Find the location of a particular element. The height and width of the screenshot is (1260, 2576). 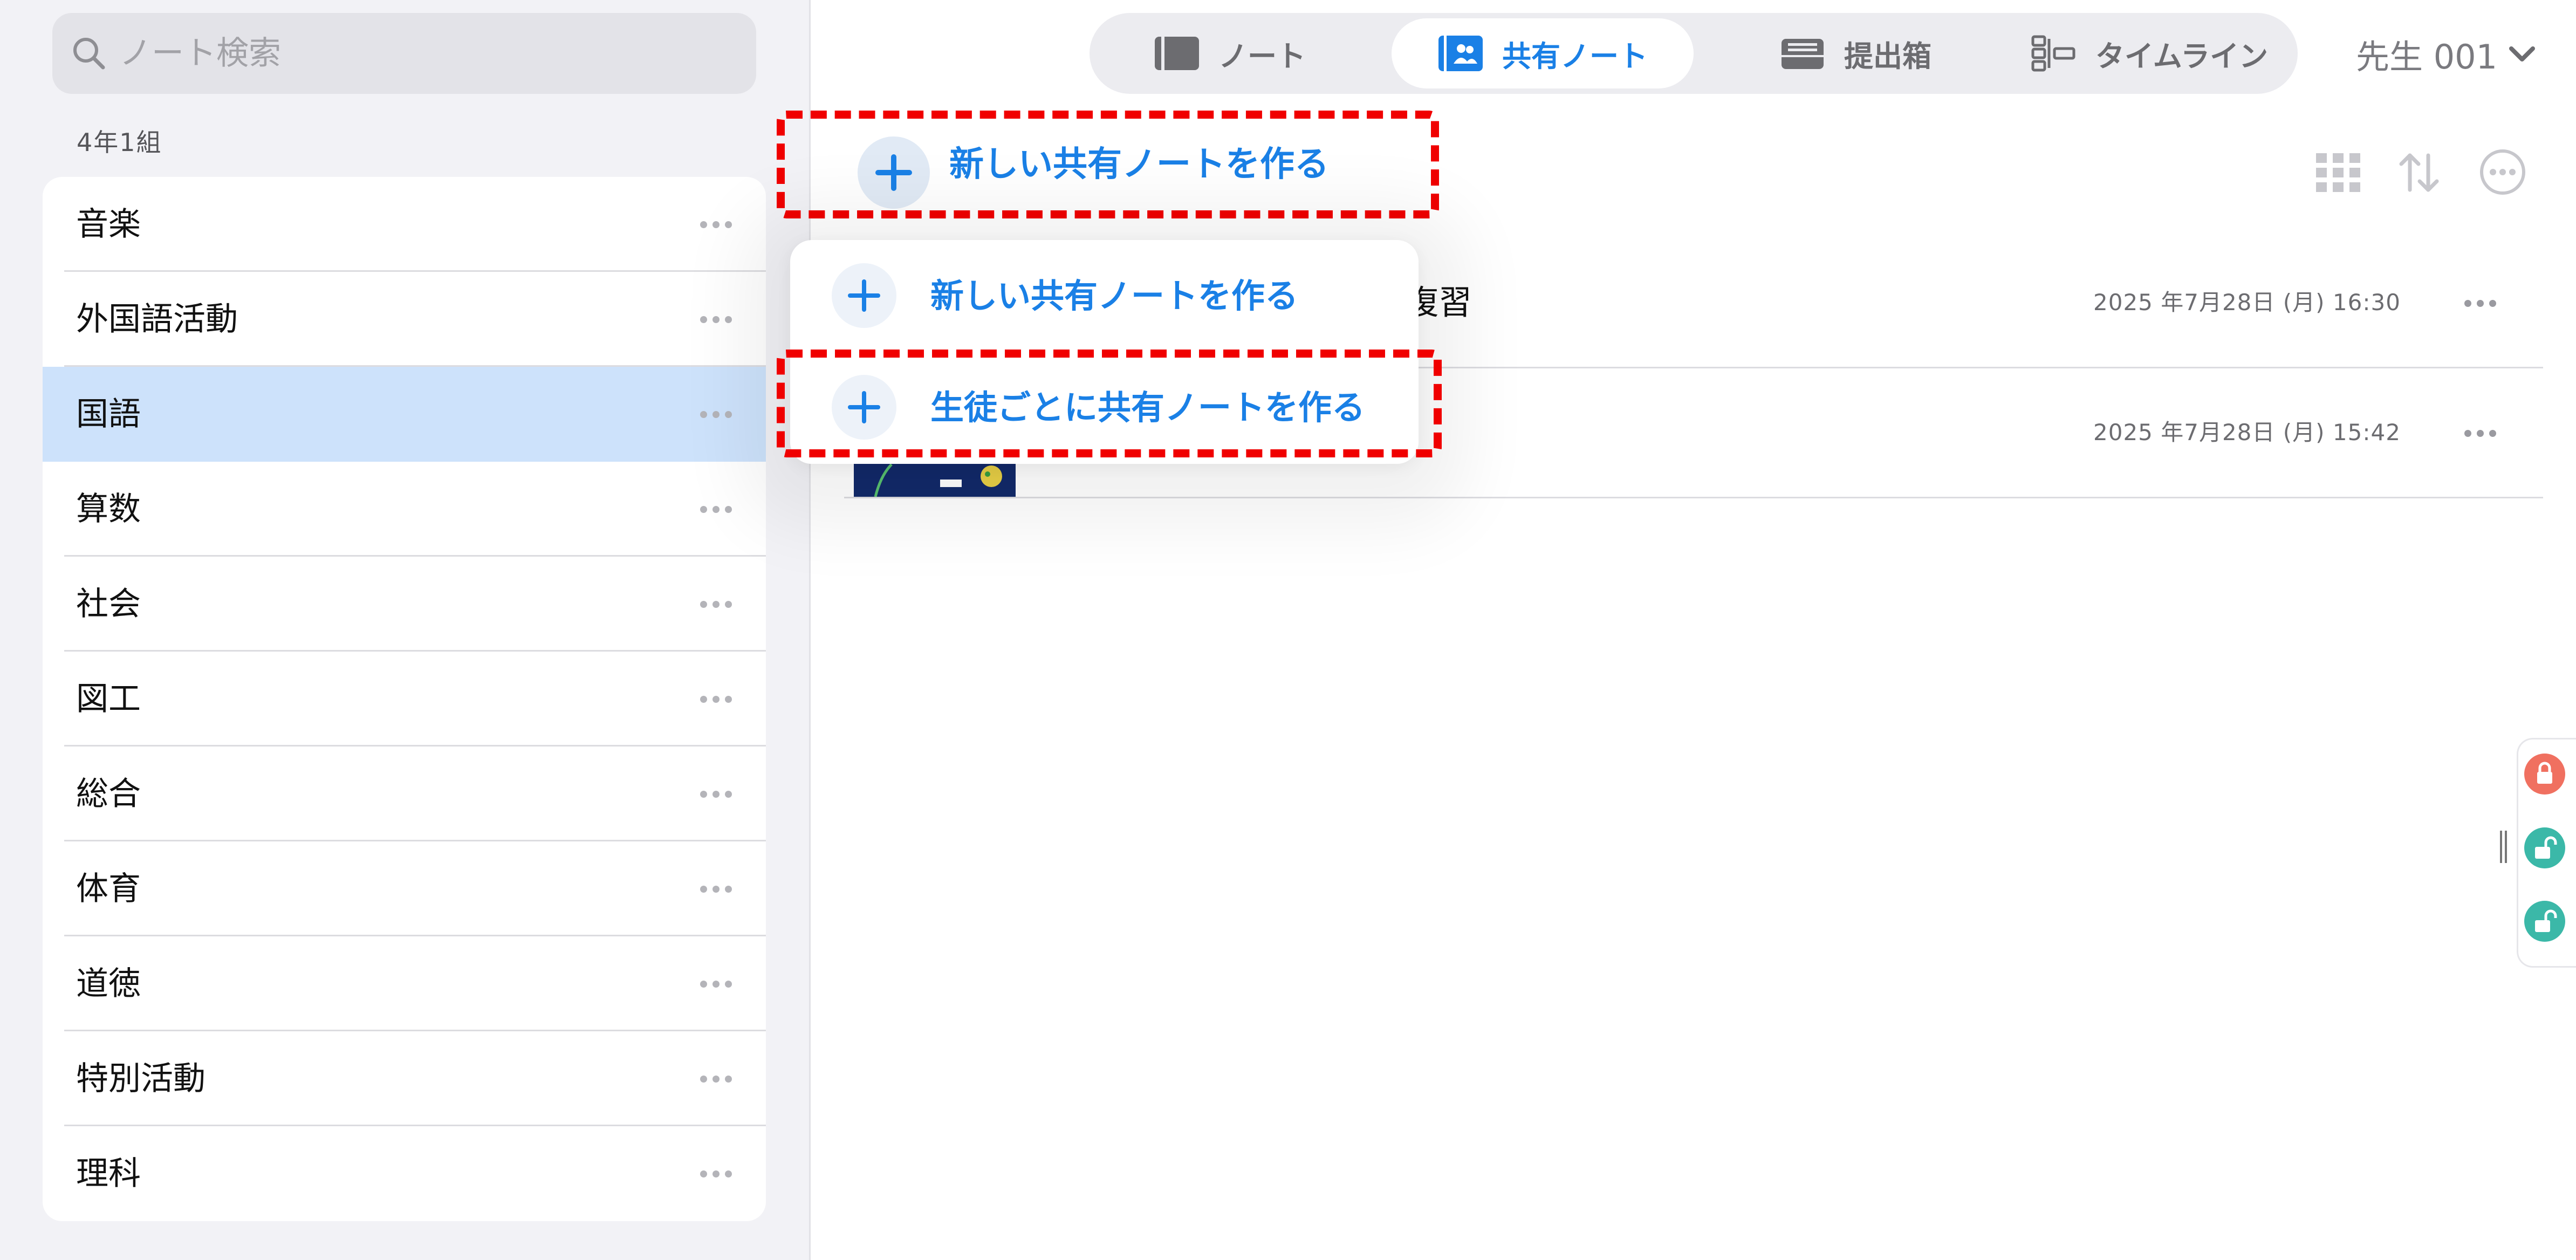

note-date: 2025 年7月28日 (月) 16:30 is located at coordinates (2247, 302).